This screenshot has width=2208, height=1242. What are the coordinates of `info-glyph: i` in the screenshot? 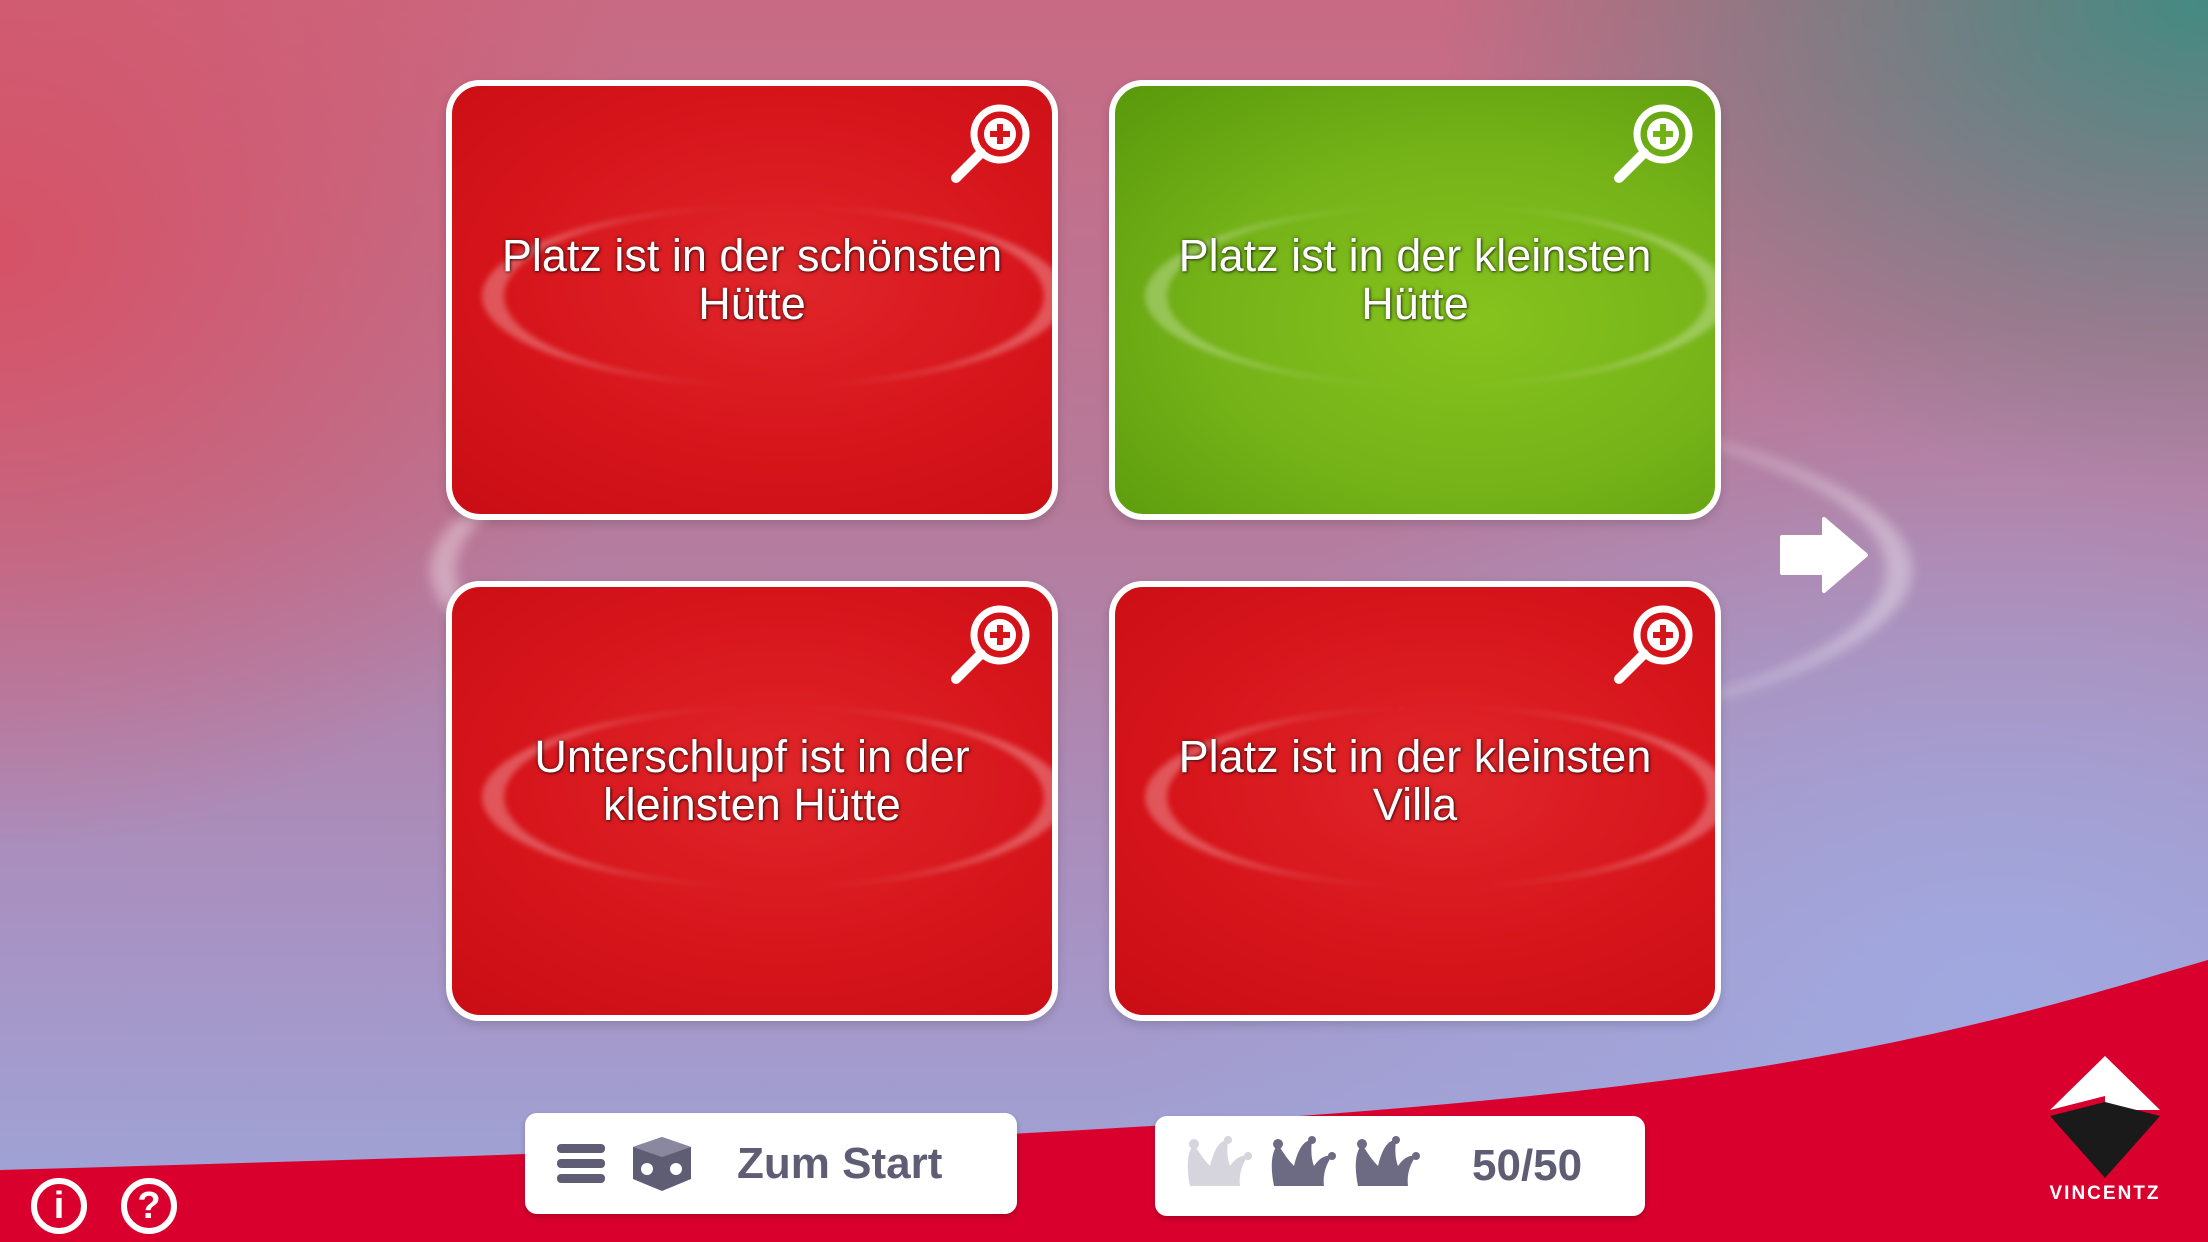 It's located at (59, 1205).